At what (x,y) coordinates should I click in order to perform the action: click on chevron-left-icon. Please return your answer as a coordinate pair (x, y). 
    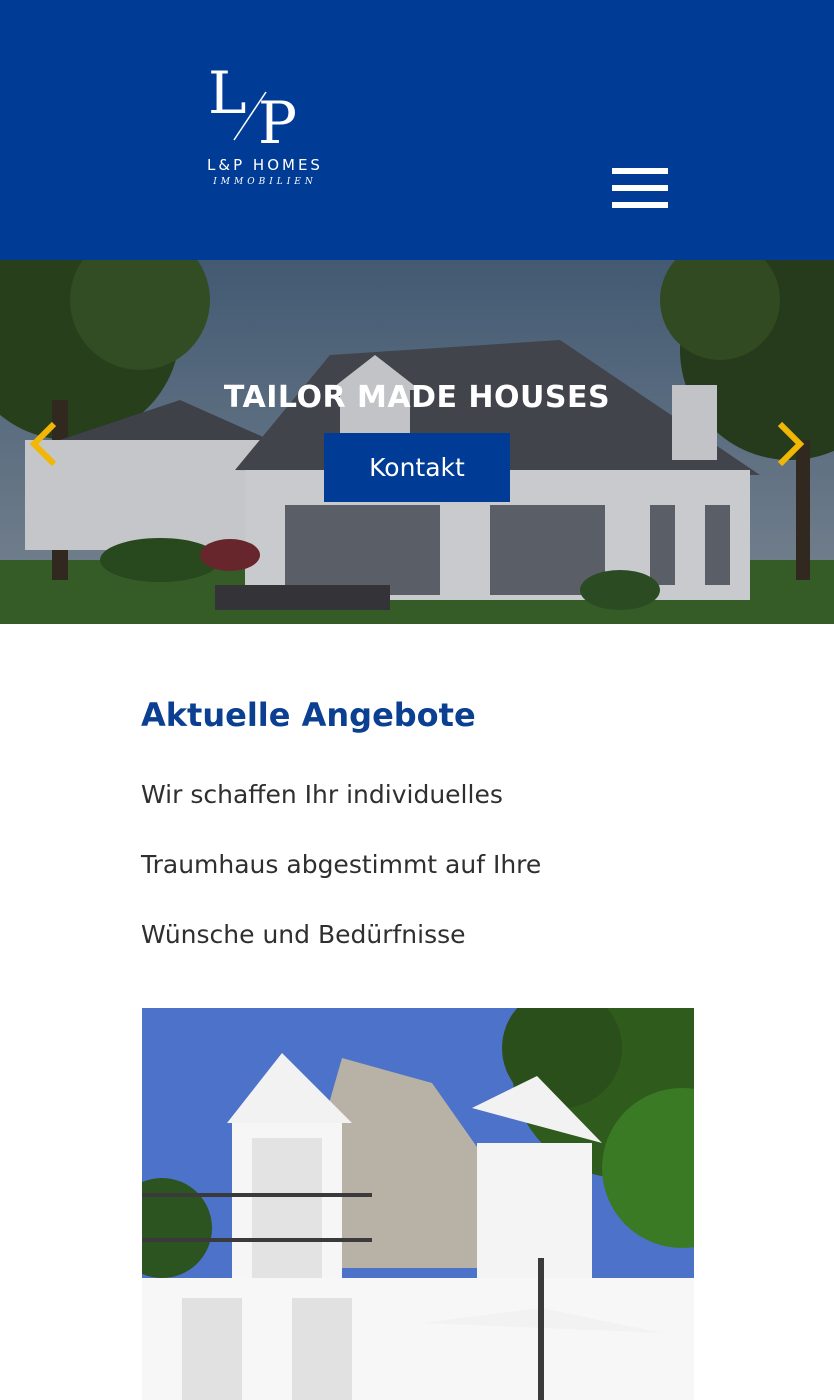
    Looking at the image, I should click on (44, 444).